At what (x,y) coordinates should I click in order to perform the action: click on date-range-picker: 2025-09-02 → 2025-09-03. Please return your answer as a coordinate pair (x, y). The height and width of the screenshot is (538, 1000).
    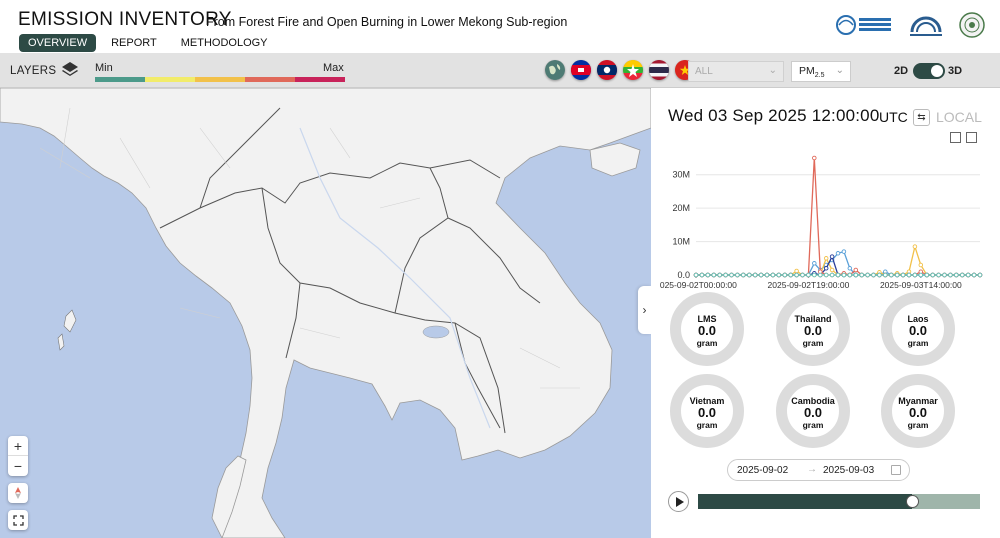
    Looking at the image, I should click on (818, 470).